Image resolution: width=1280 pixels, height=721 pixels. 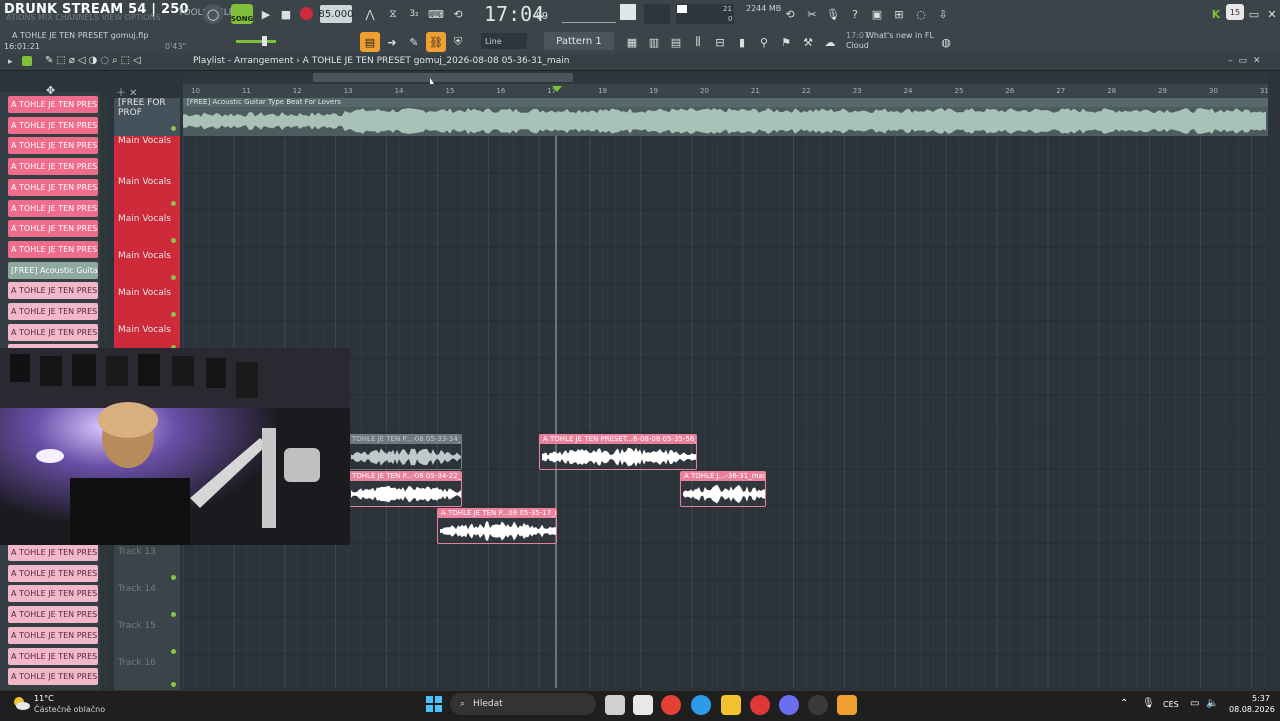 I want to click on song-mode-toggle: SONG, so click(x=242, y=14).